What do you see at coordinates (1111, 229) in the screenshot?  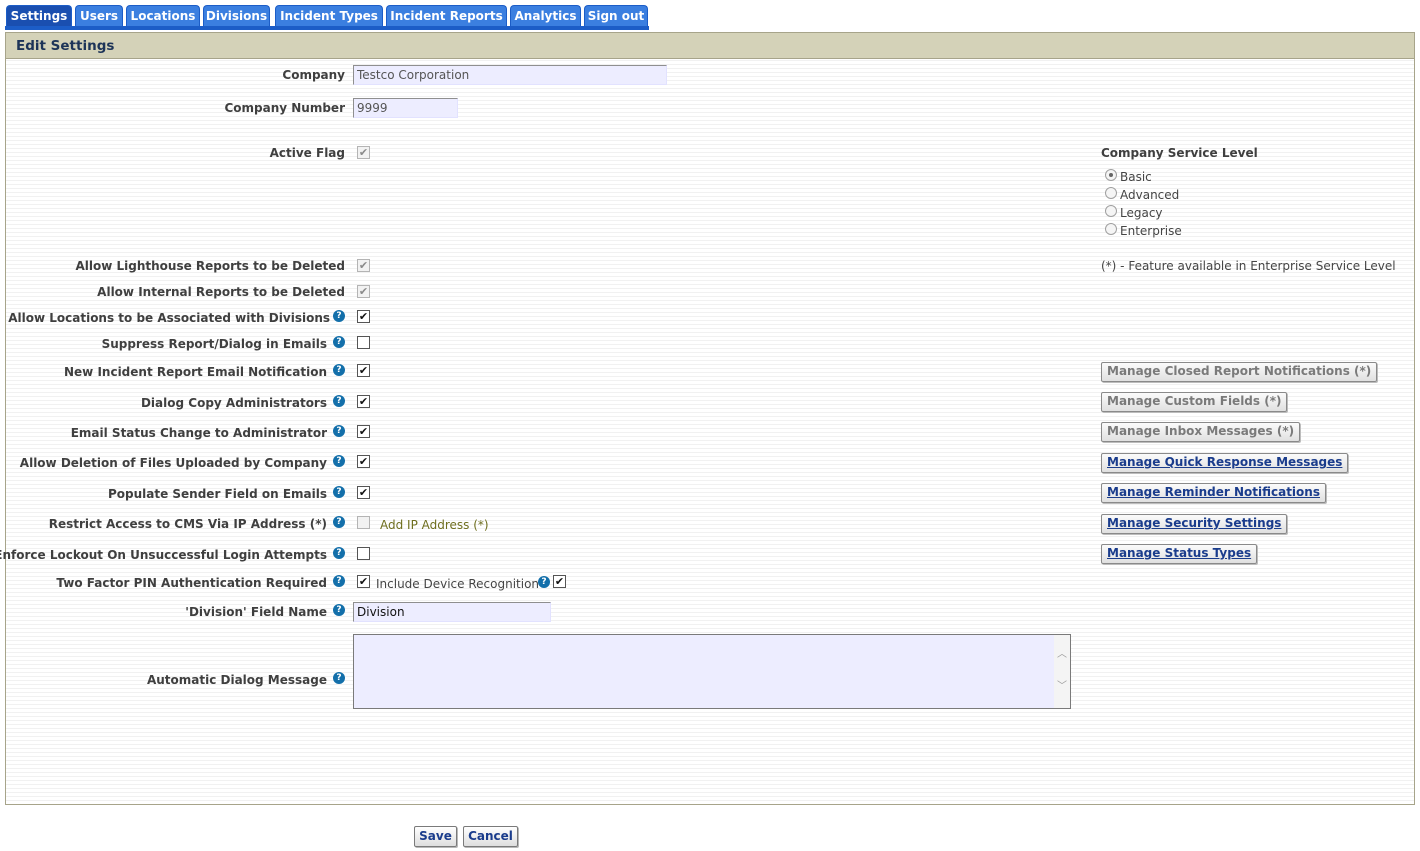 I see `radio-enterprise` at bounding box center [1111, 229].